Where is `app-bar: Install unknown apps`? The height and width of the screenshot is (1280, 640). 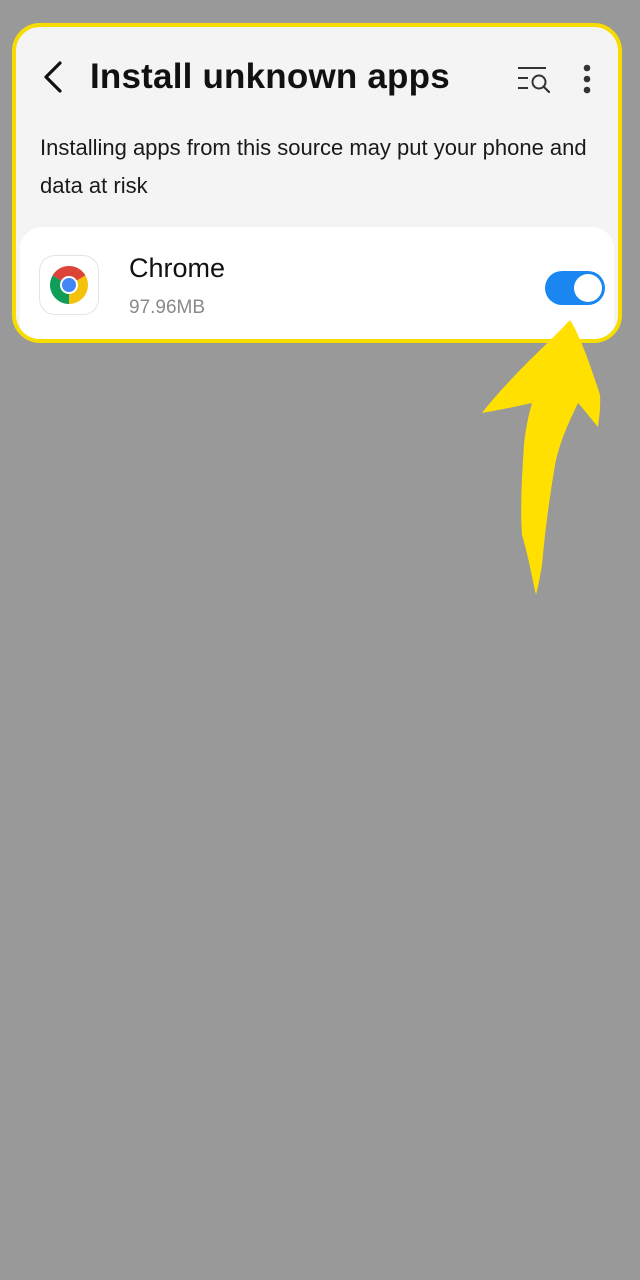
app-bar: Install unknown apps is located at coordinates (317, 77).